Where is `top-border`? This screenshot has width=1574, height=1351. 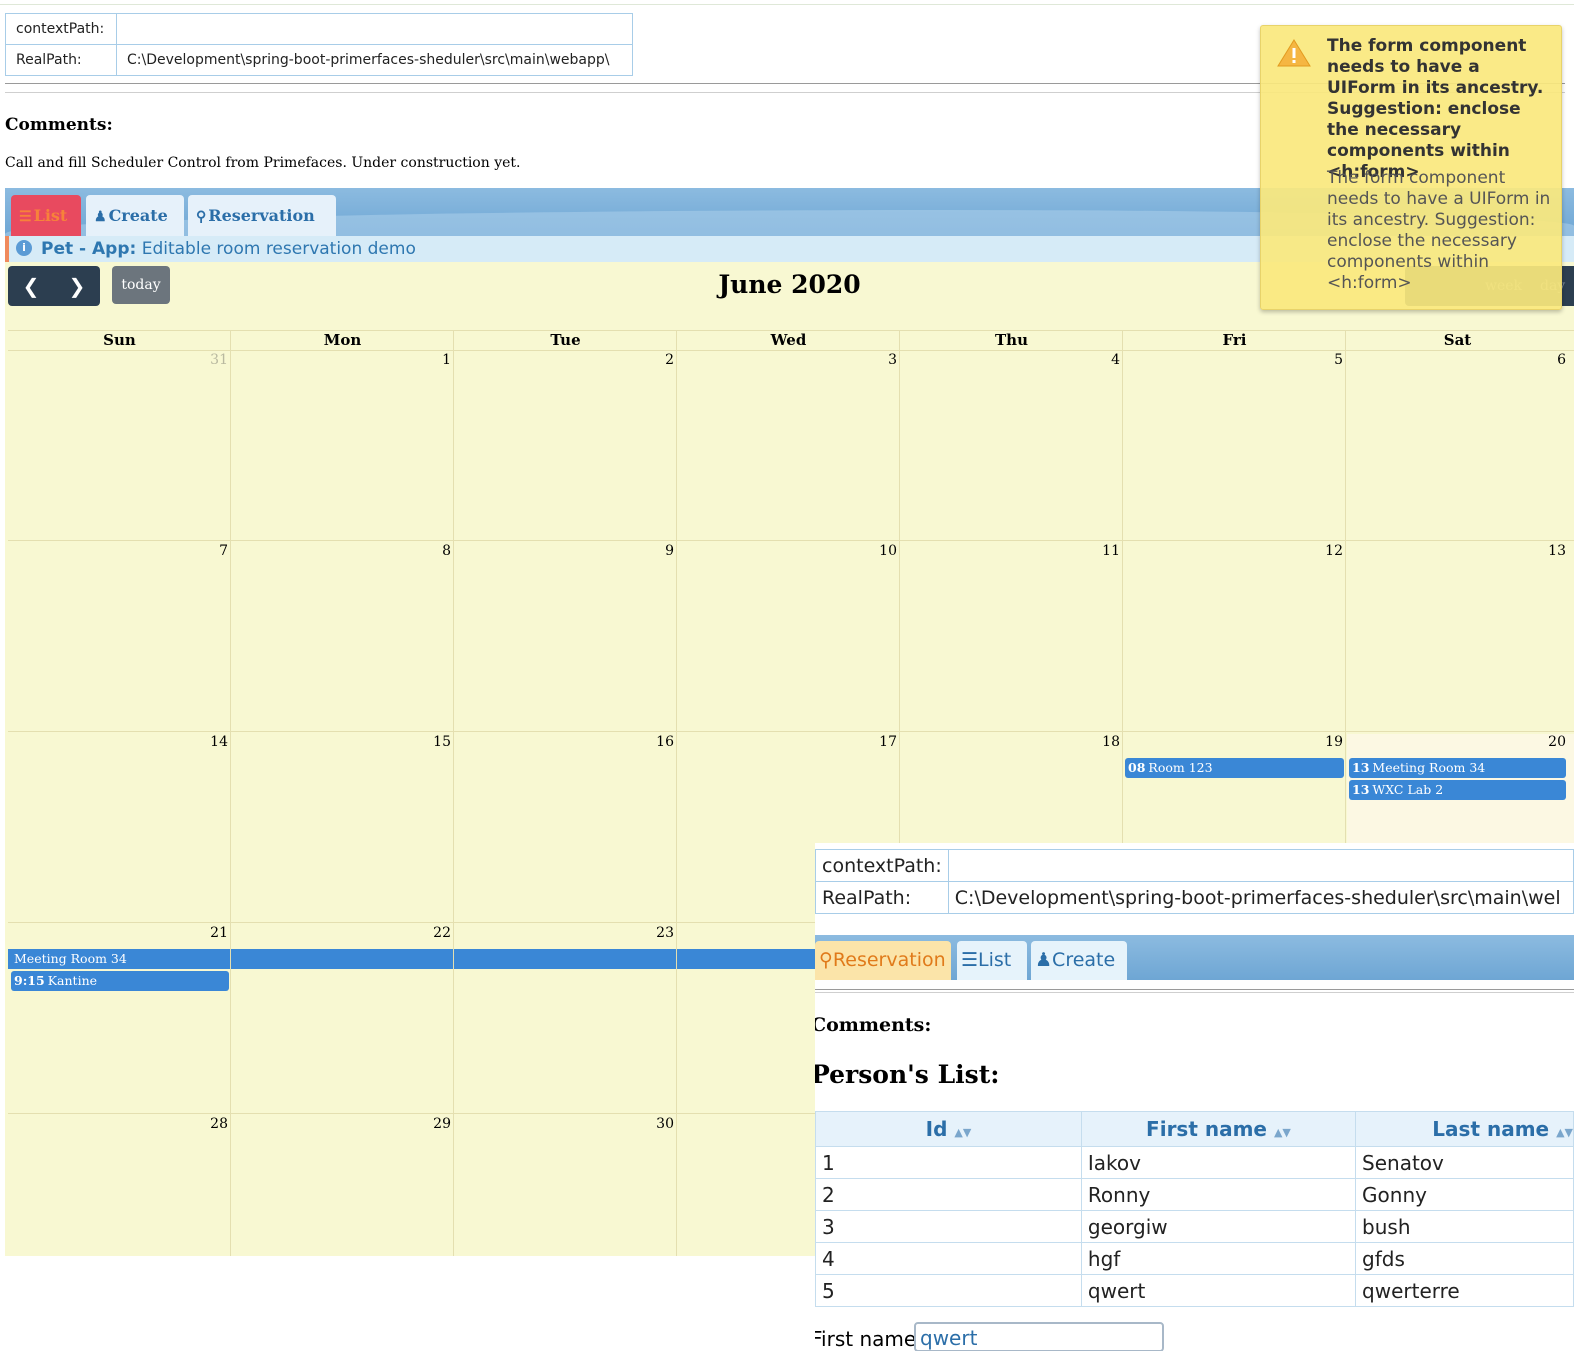 top-border is located at coordinates (787, 2).